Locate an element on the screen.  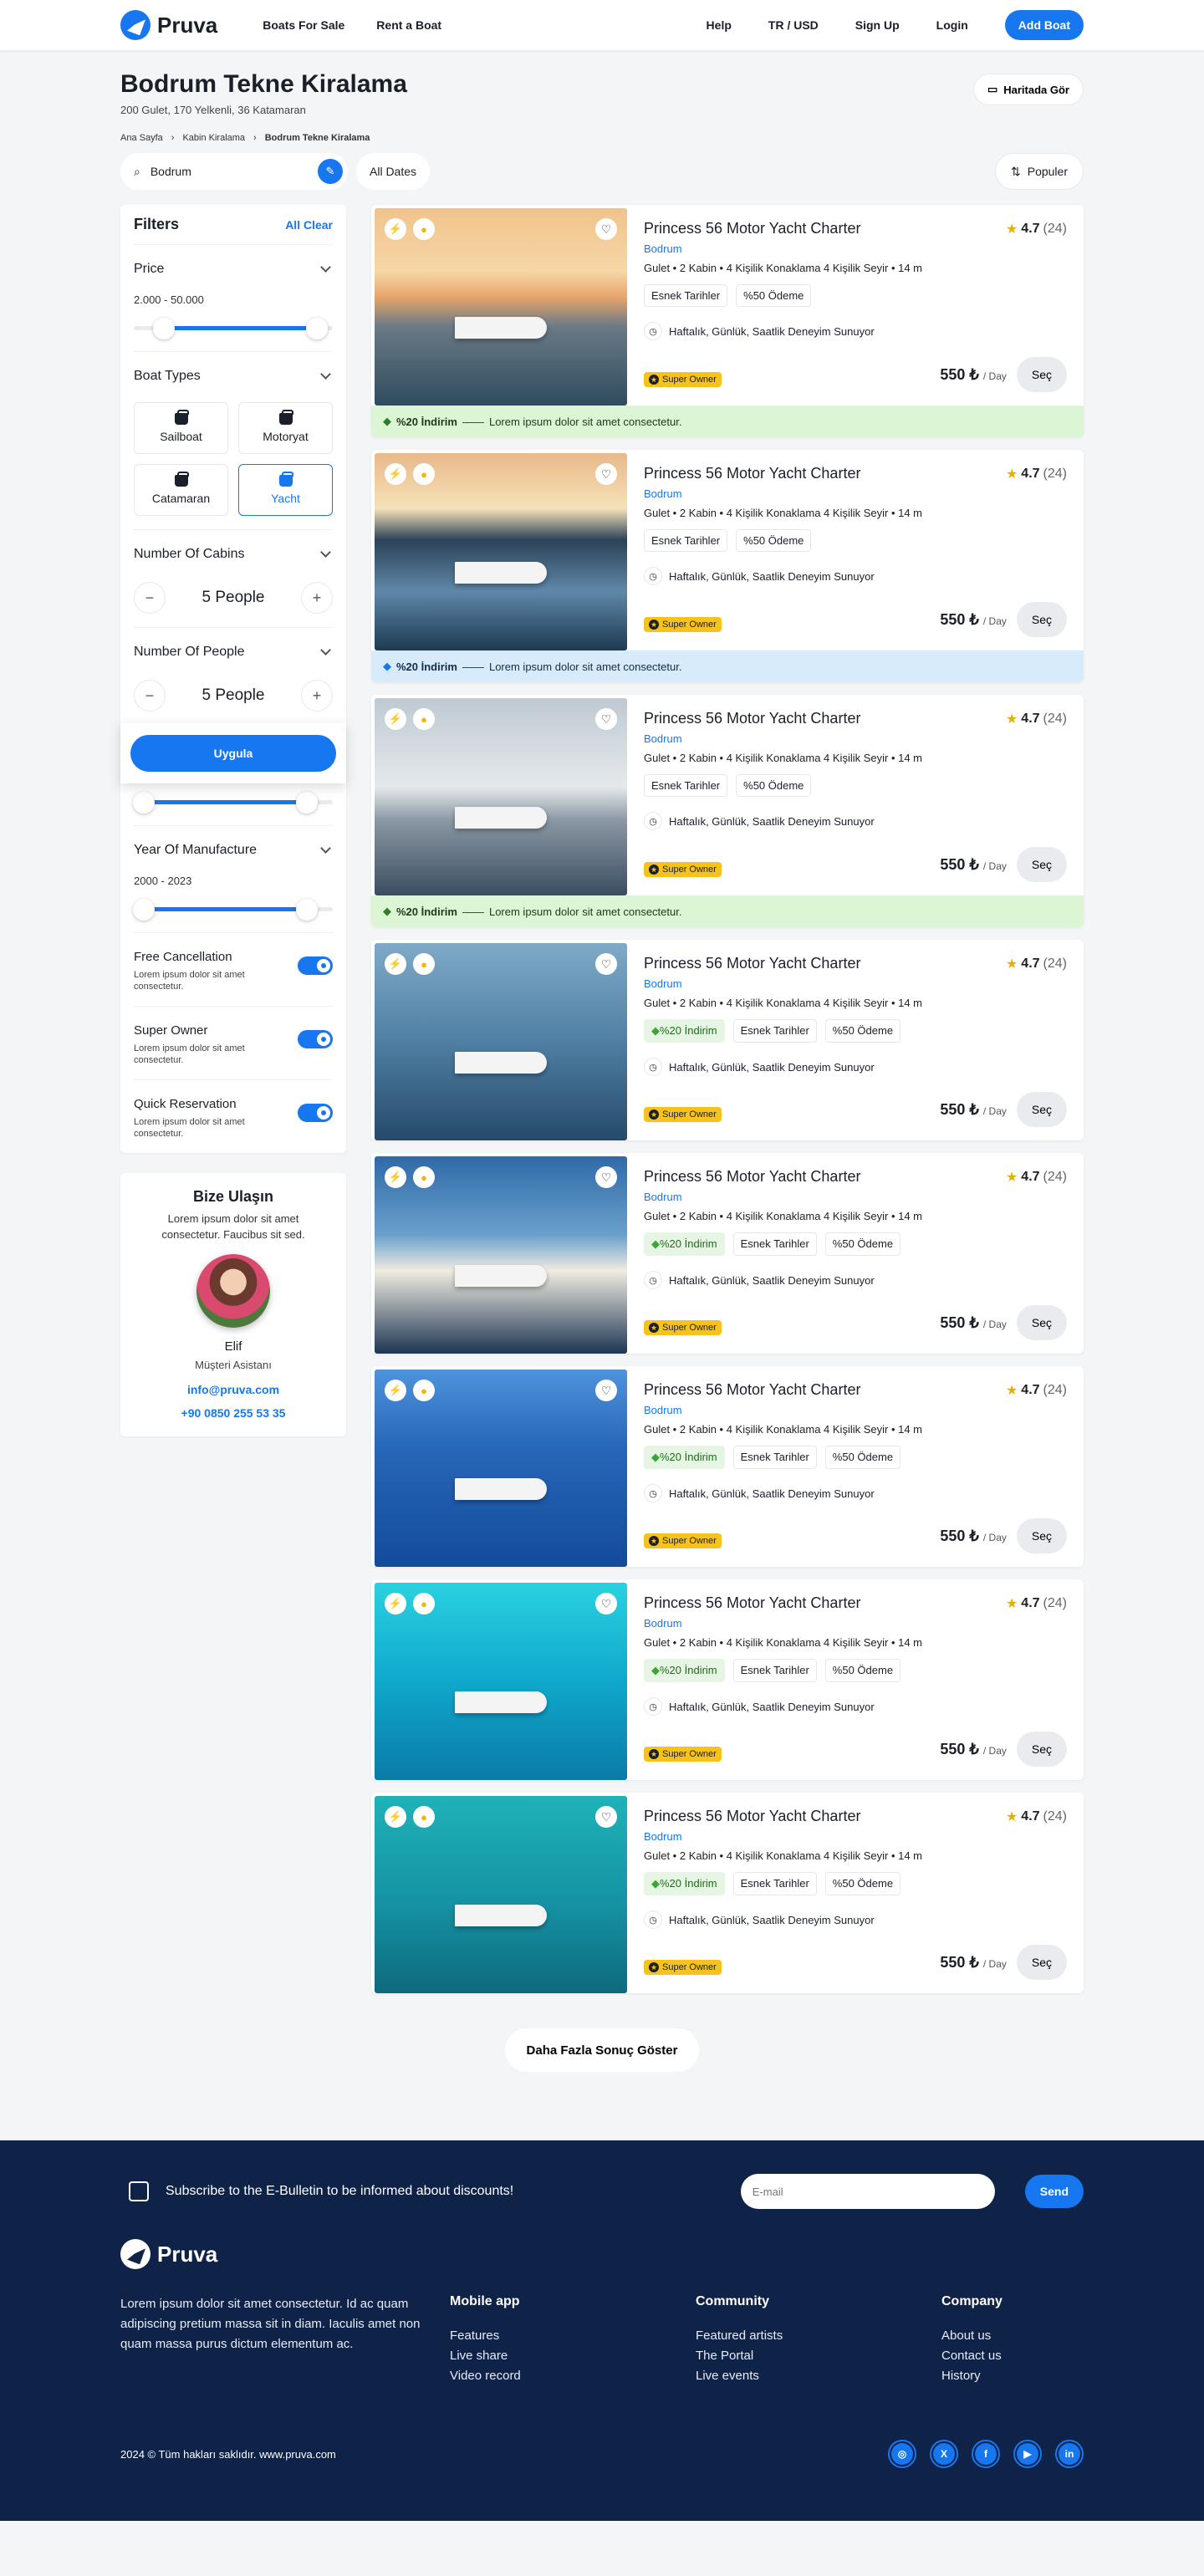
cabins-filter-toggle: Number Of Cabins is located at coordinates (233, 555).